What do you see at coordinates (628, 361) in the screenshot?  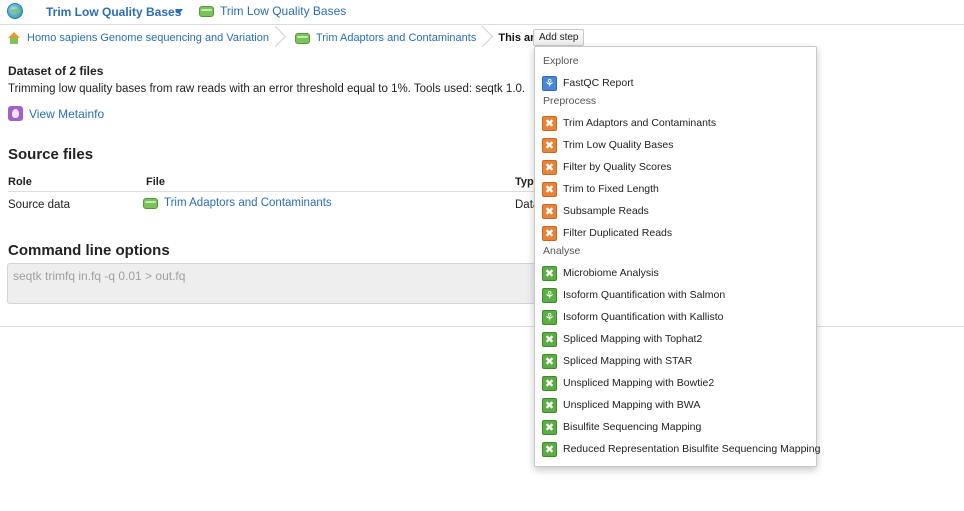 I see `menu-item-label: Spliced Mapping with STAR` at bounding box center [628, 361].